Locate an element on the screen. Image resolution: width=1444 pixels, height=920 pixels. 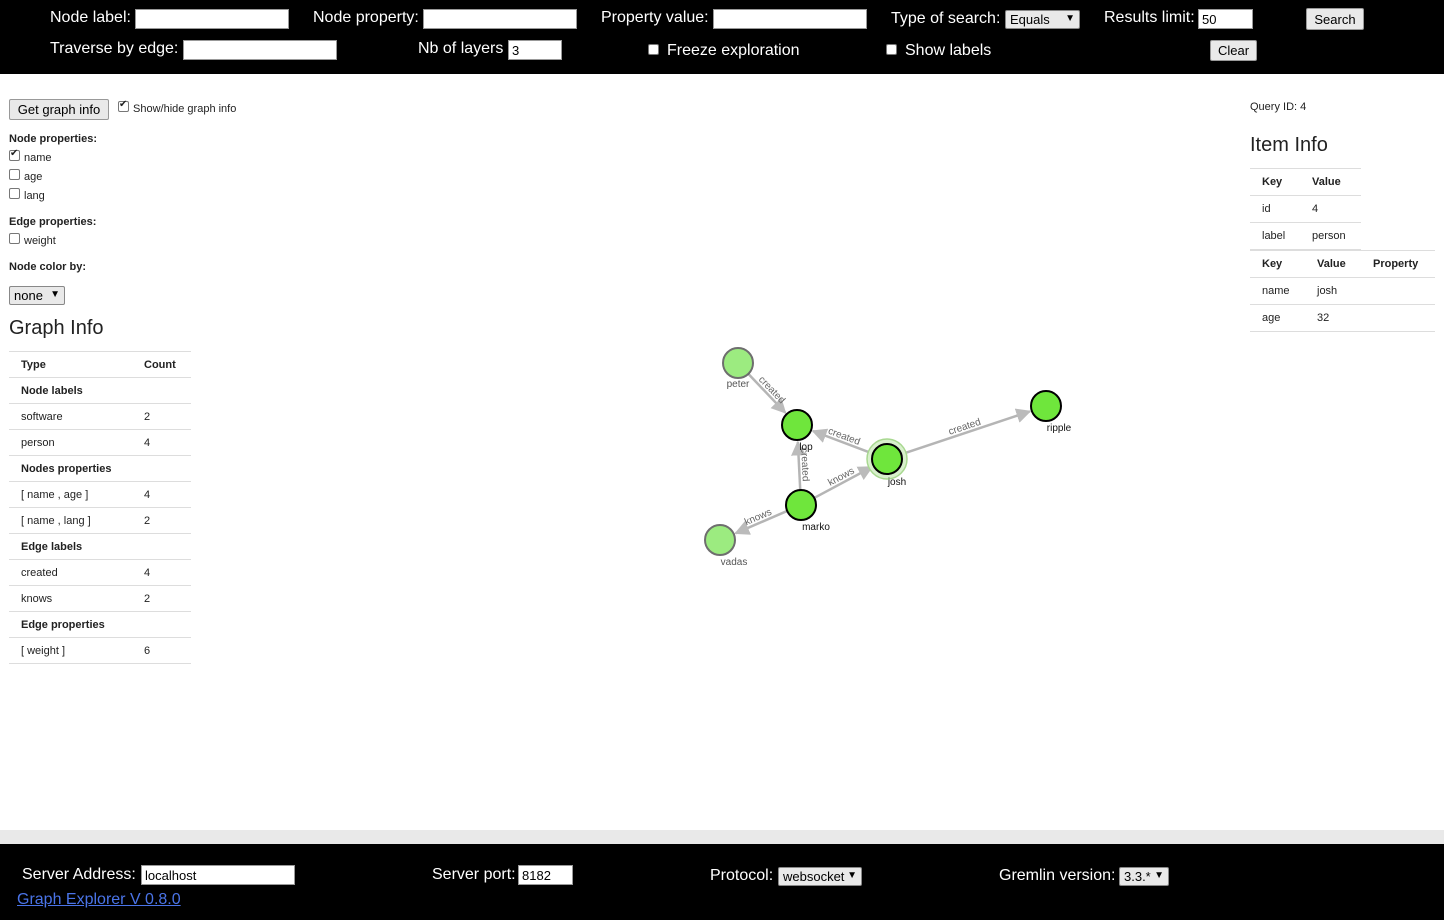
server-port-input is located at coordinates (545, 875).